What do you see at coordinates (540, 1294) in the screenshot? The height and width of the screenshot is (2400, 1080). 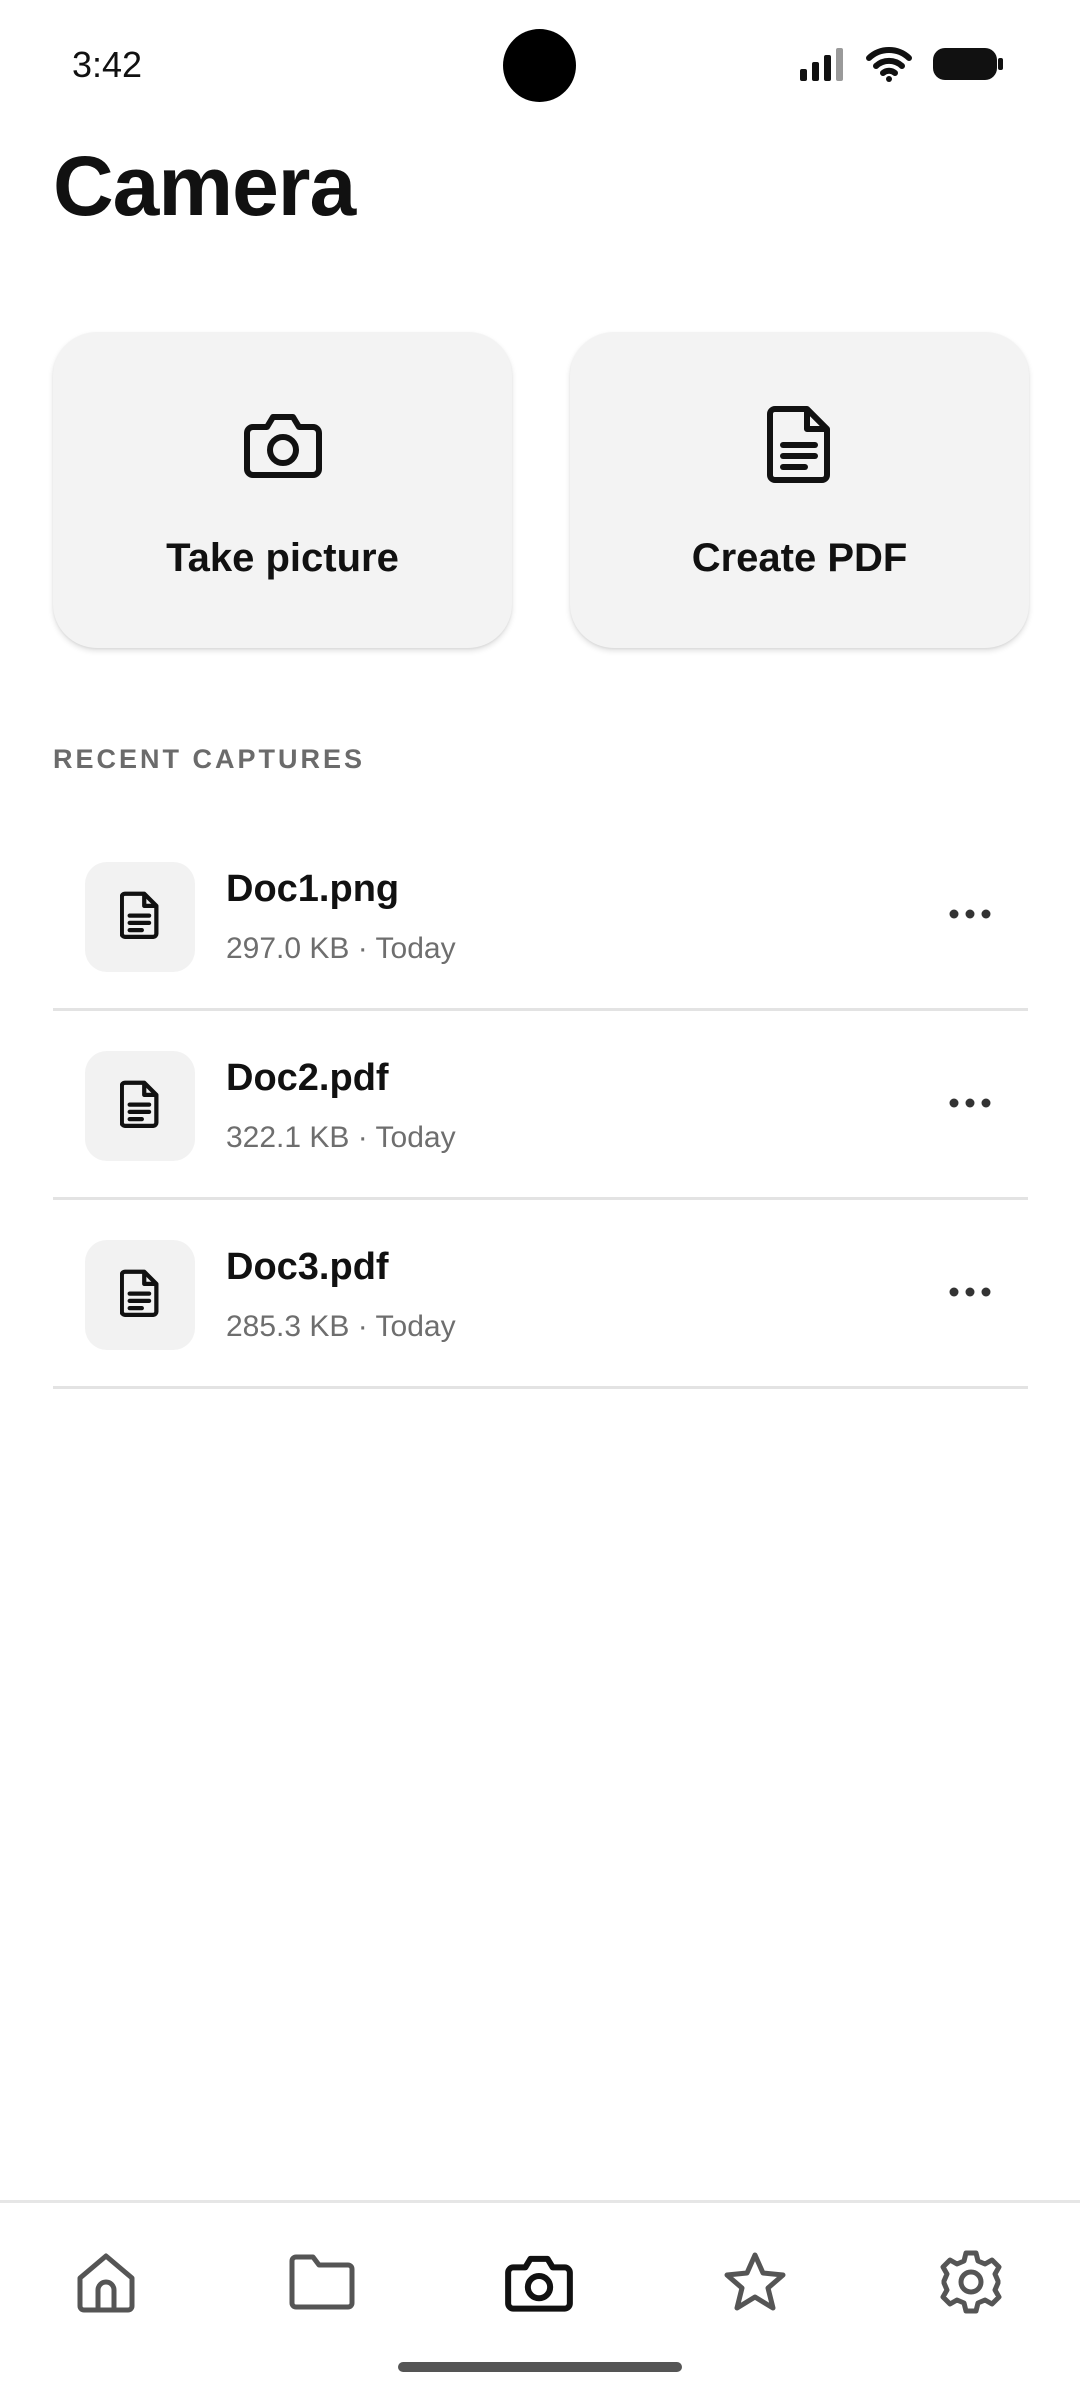 I see `list-item: Doc3.pdf 285.3 KB · Today` at bounding box center [540, 1294].